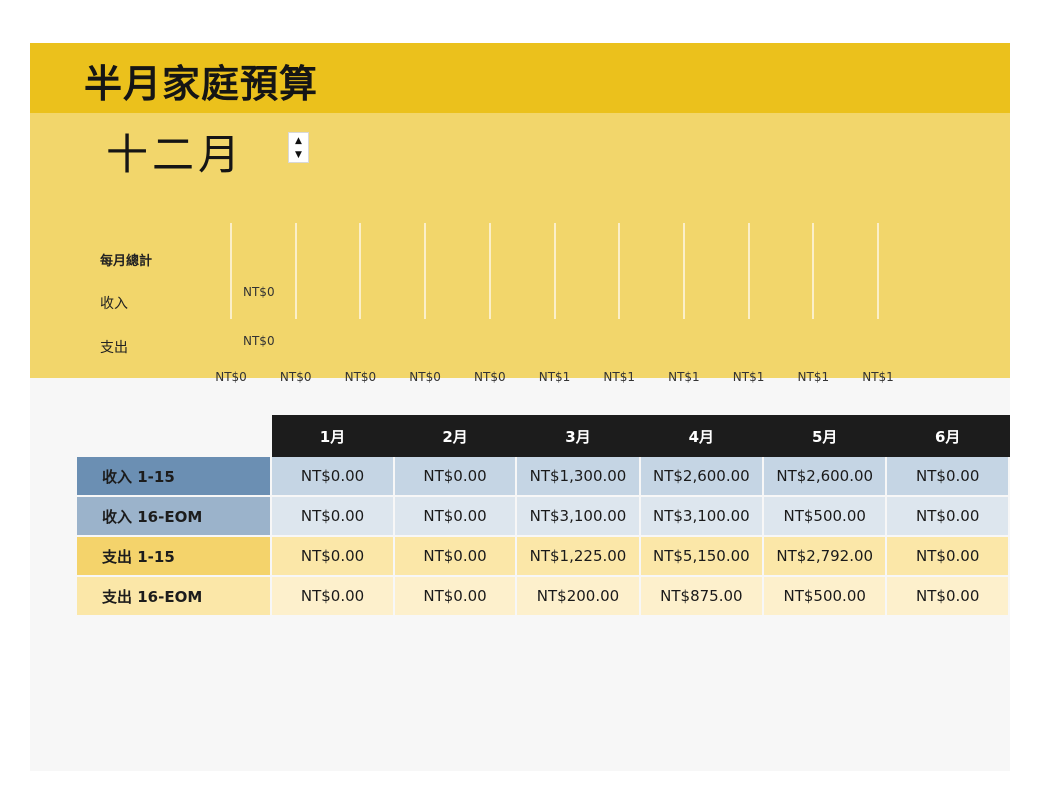 This screenshot has width=1038, height=800. What do you see at coordinates (173, 516) in the screenshot?
I see `row-label: 收入 16-EOM` at bounding box center [173, 516].